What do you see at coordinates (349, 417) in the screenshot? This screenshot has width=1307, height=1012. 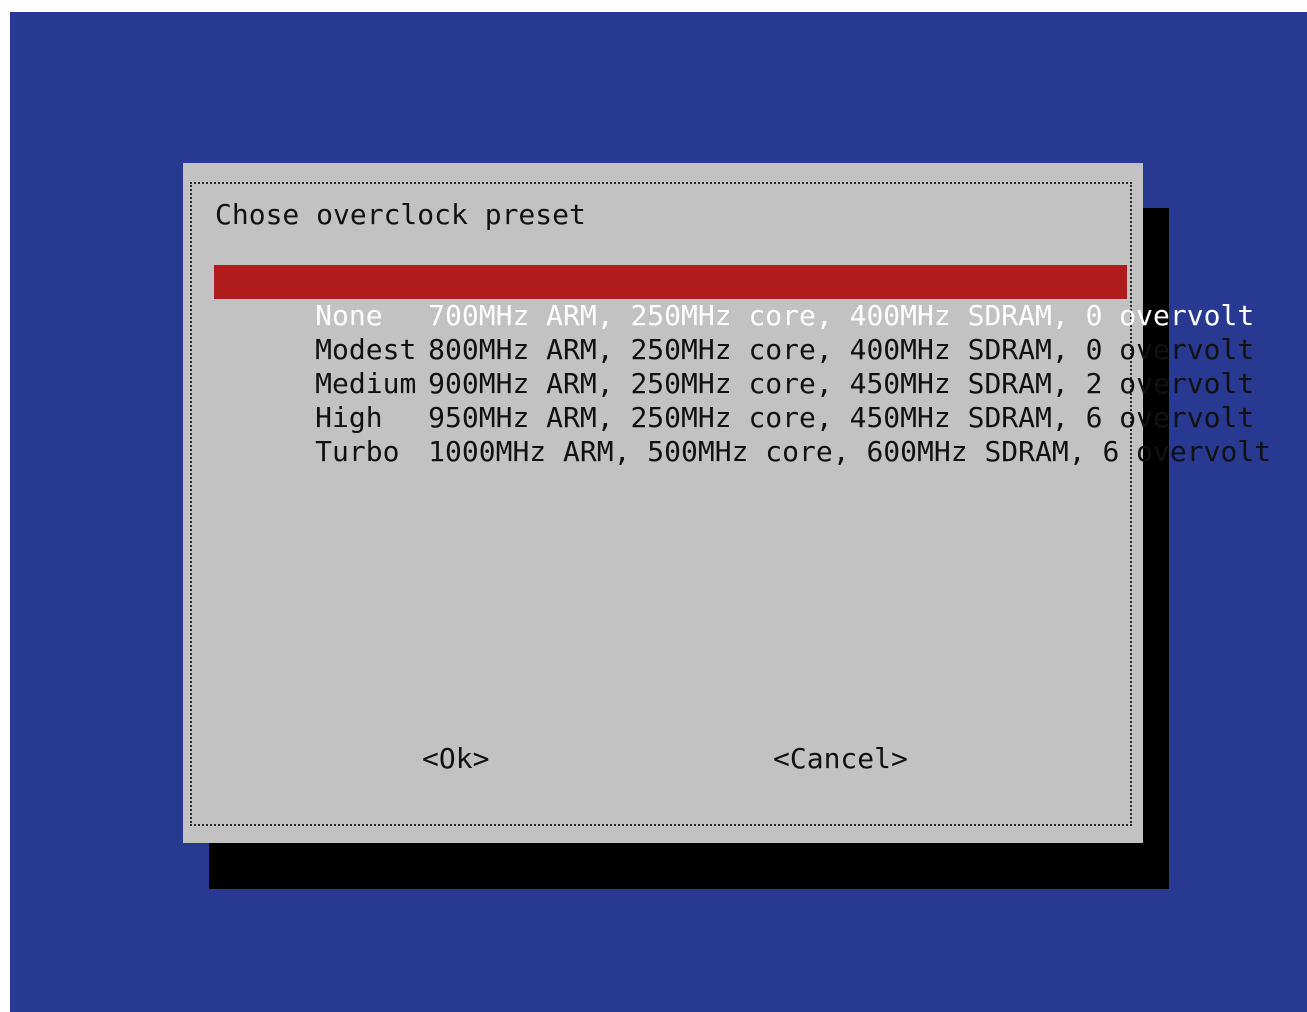 I see `menu-item-tag: High` at bounding box center [349, 417].